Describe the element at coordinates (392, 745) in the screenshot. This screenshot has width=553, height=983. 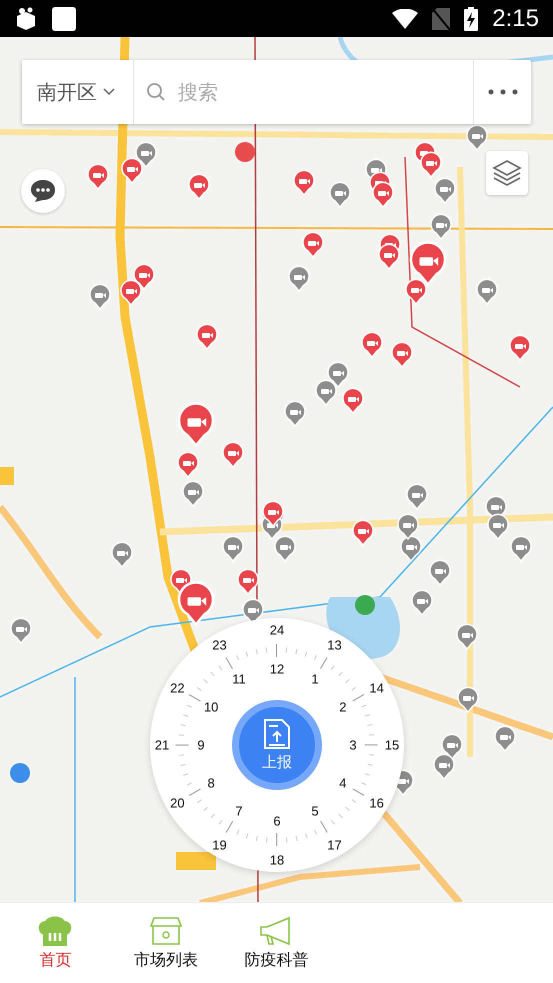
I see `hour-label: 15` at that location.